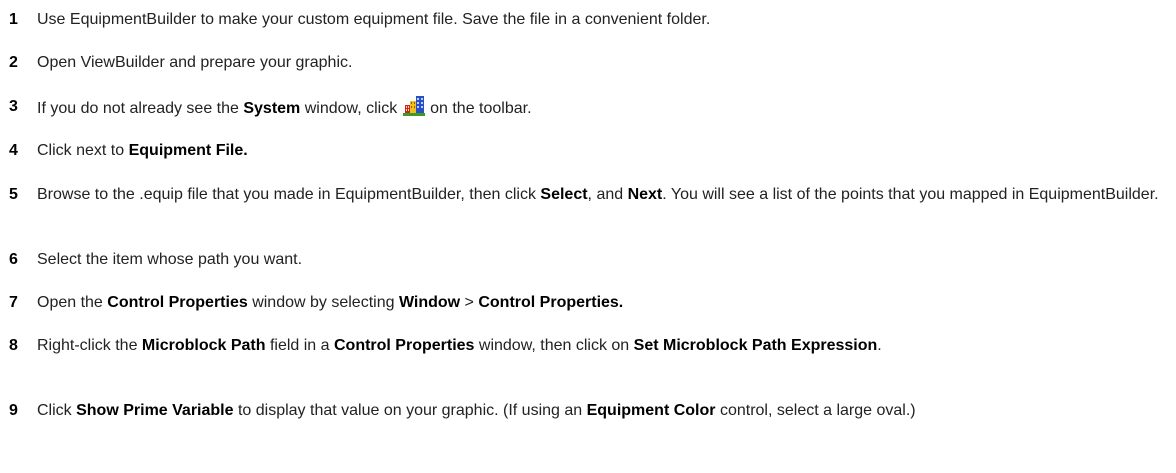  I want to click on step-number: 3, so click(13, 106).